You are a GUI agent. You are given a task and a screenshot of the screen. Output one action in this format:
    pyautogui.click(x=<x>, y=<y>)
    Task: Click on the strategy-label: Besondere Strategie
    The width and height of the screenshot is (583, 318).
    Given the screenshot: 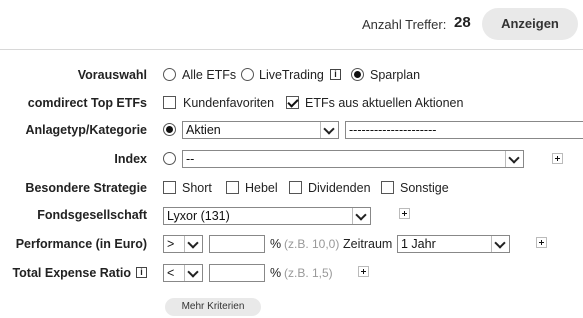 What is the action you would take?
    pyautogui.click(x=86, y=188)
    